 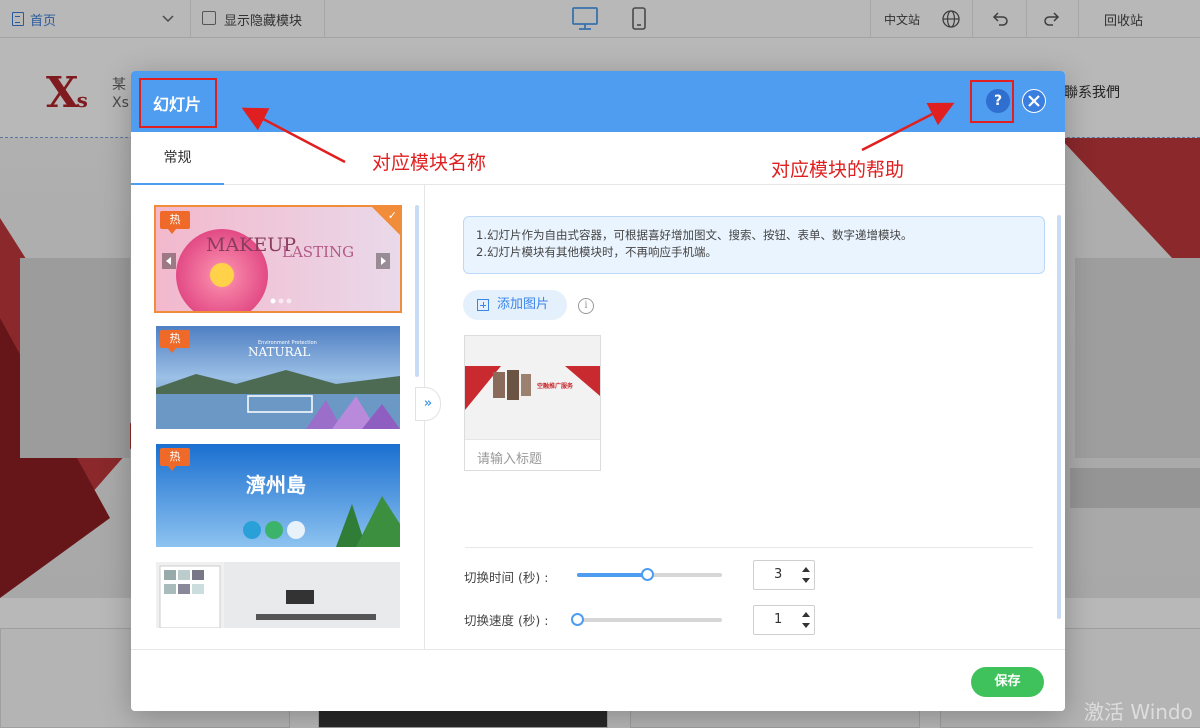 What do you see at coordinates (483, 305) in the screenshot?
I see `plus-icon` at bounding box center [483, 305].